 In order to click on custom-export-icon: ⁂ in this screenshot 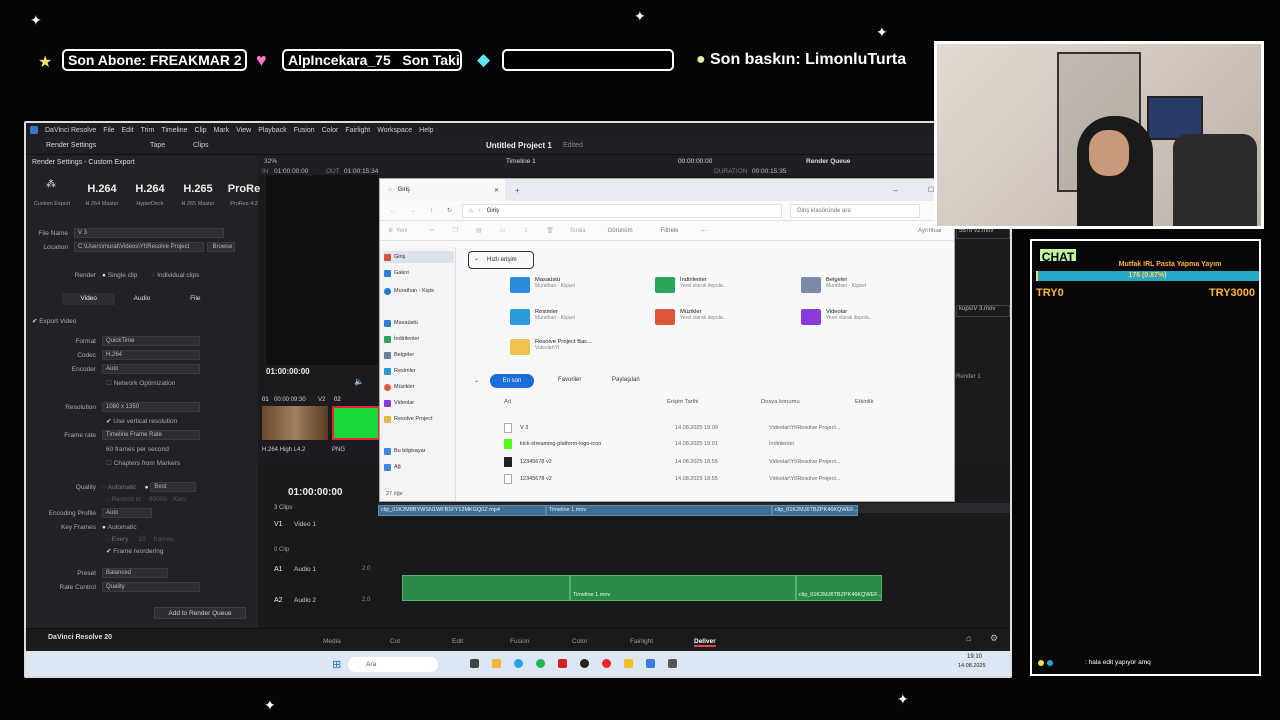, I will do `click(51, 184)`.